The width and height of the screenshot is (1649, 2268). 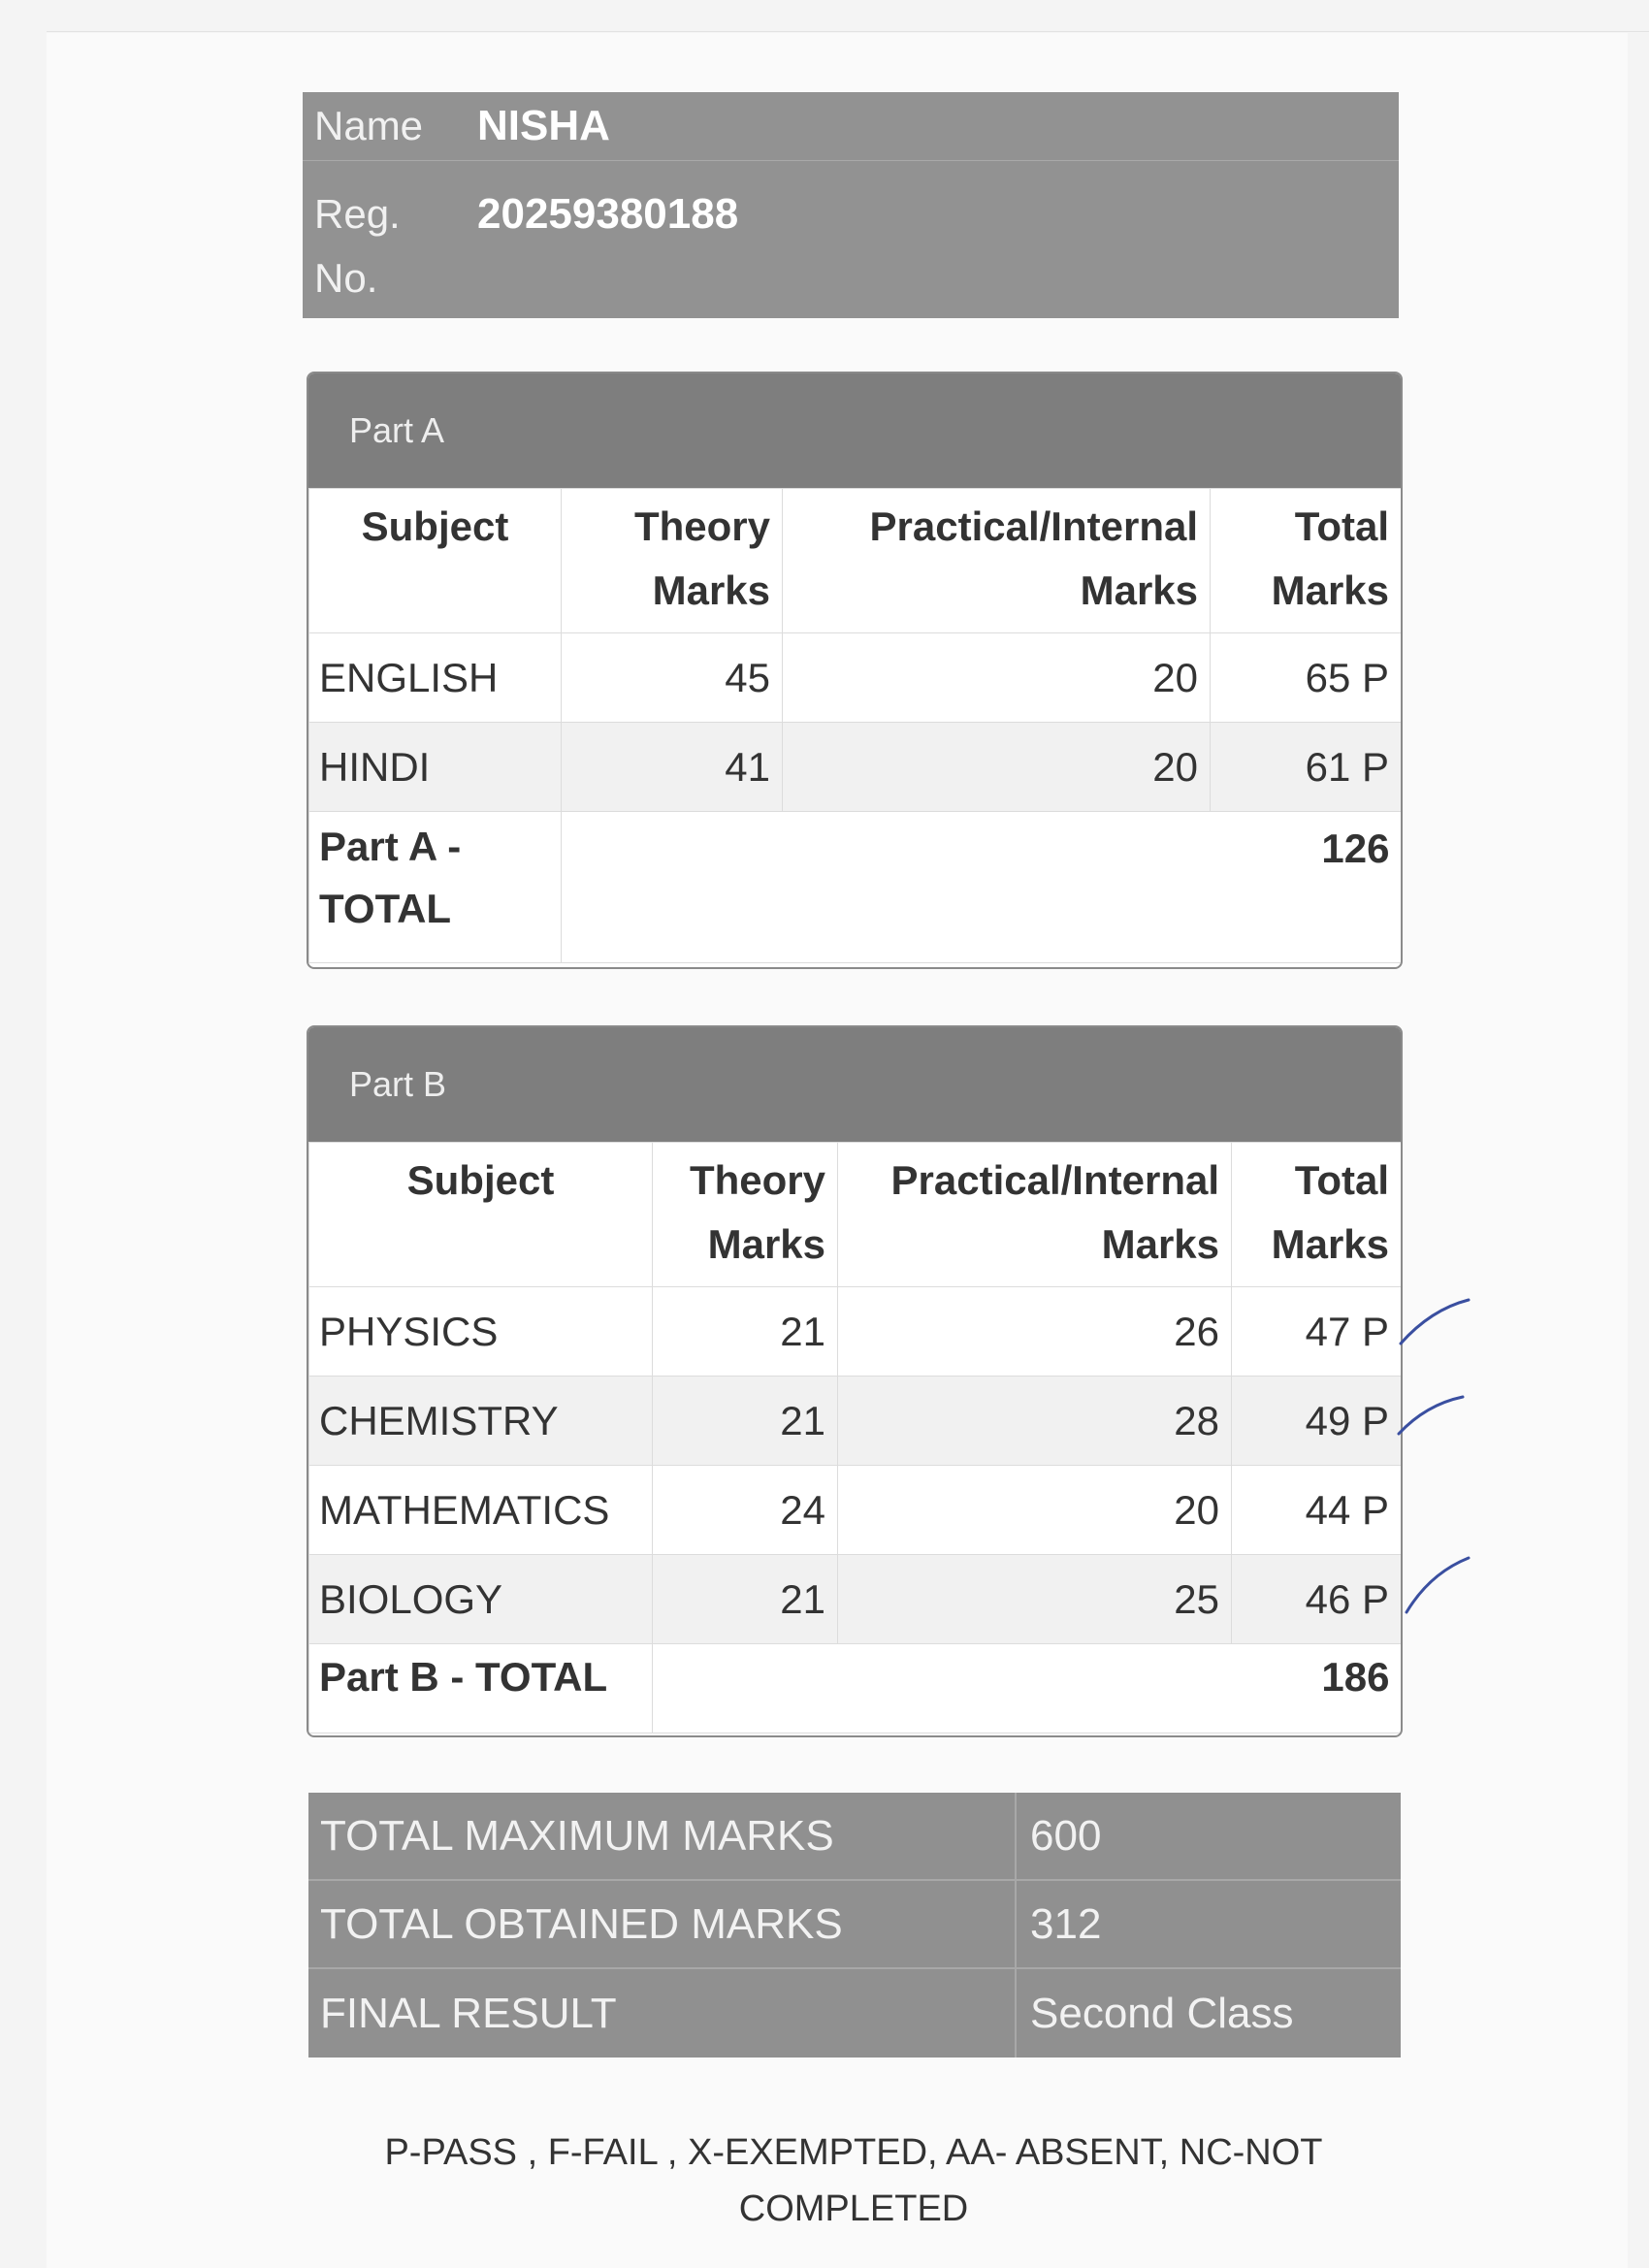 I want to click on total-cell: 61 P, so click(x=1305, y=767).